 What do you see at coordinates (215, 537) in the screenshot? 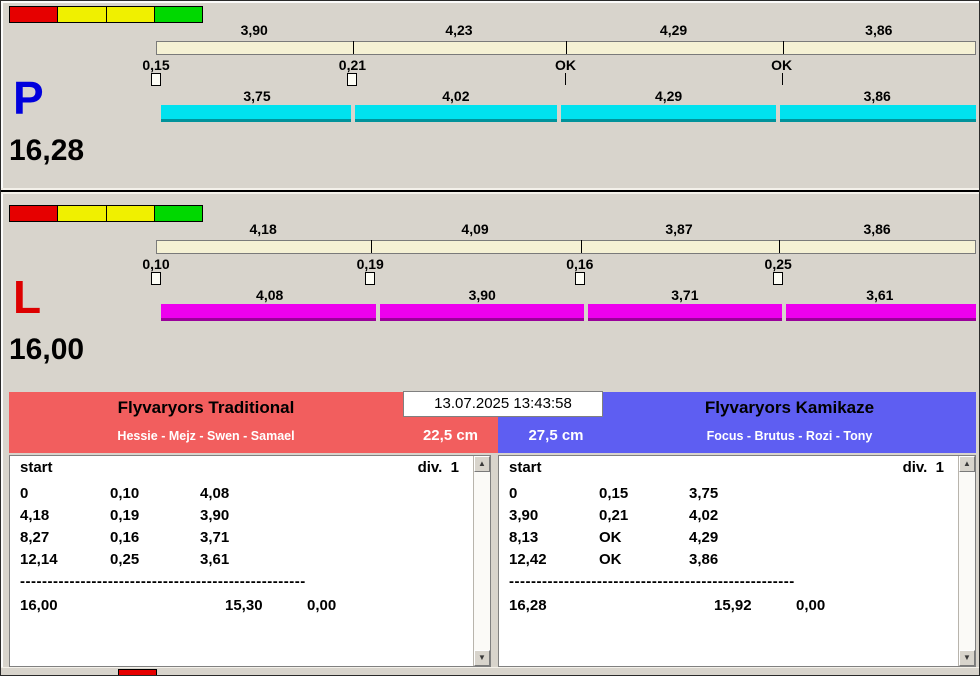
I see `leg-time-cell: 3,71` at bounding box center [215, 537].